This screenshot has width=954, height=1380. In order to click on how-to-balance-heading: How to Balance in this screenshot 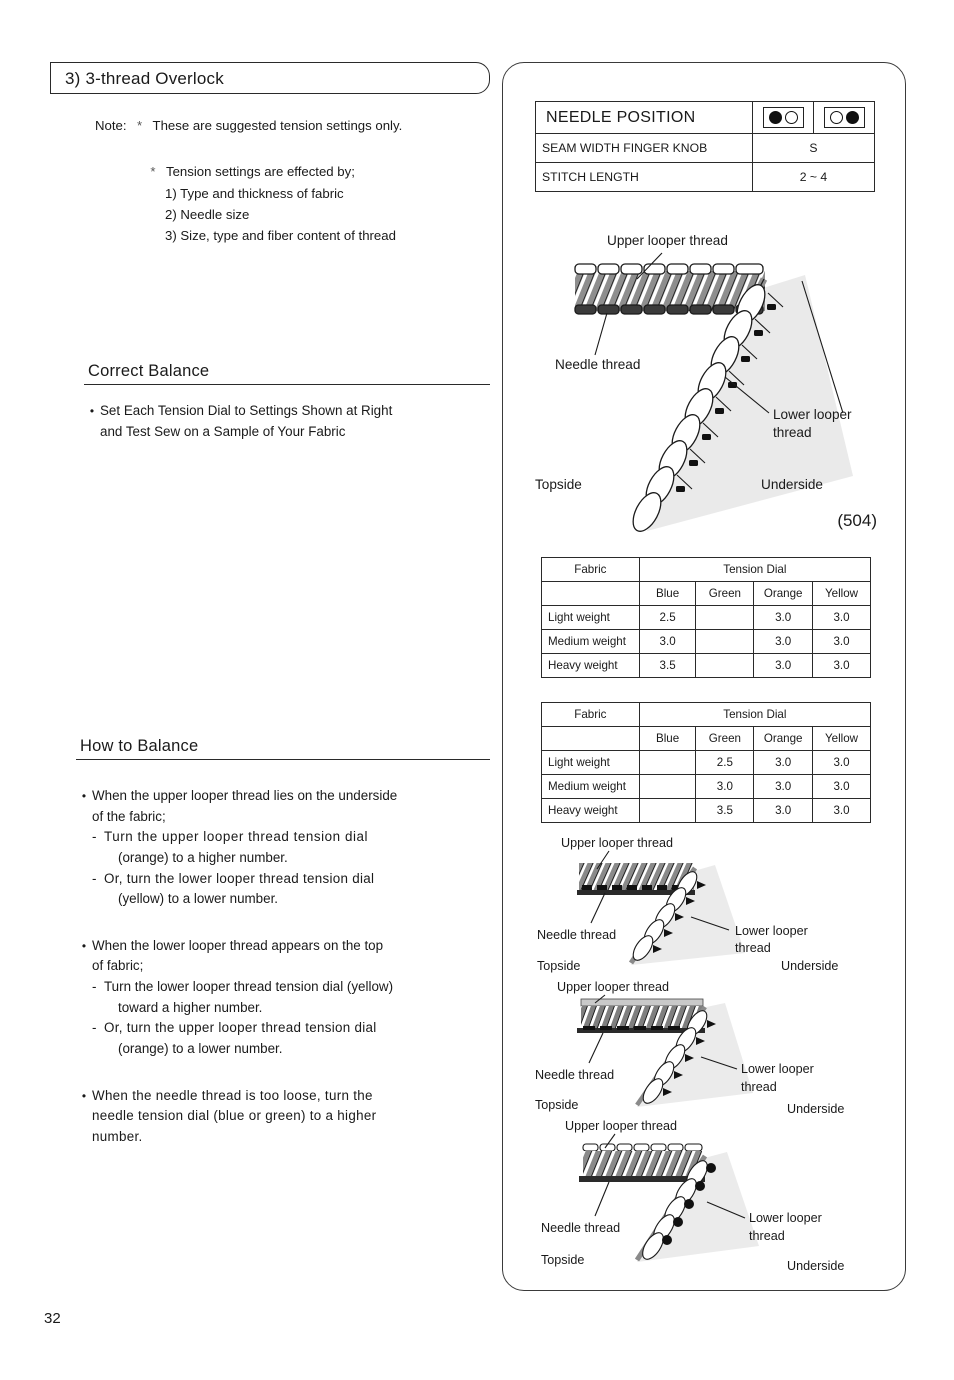, I will do `click(283, 748)`.